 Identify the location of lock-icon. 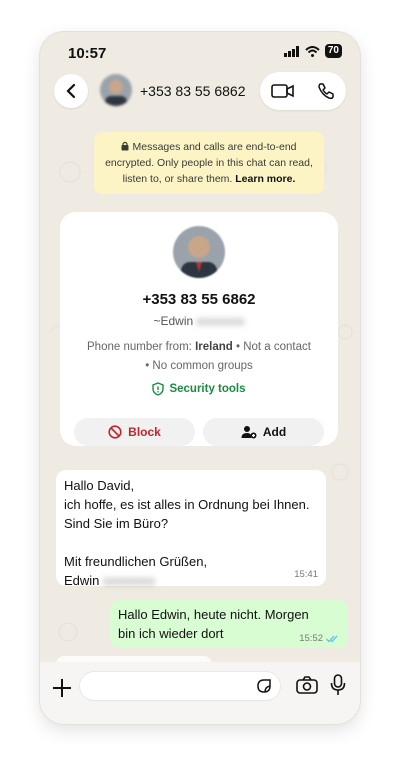
(125, 146).